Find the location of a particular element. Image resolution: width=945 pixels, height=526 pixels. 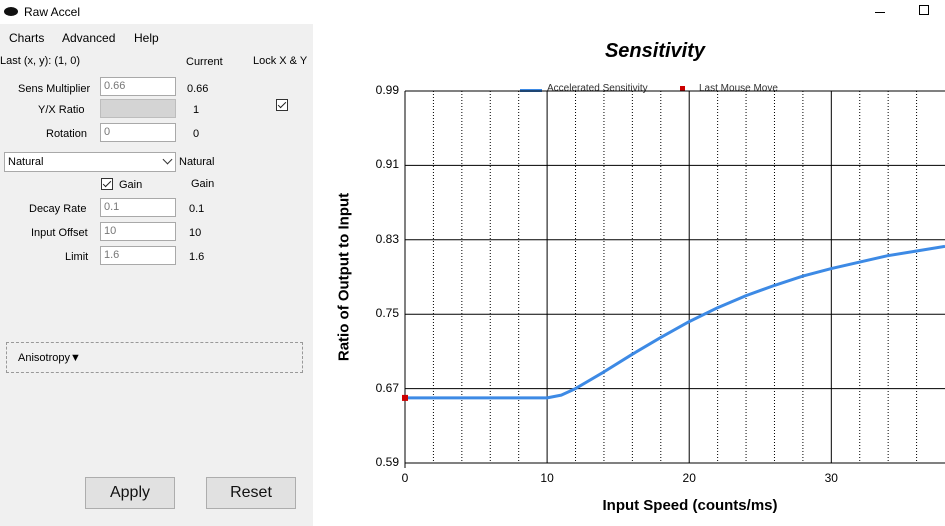

last-mouse-move-point is located at coordinates (405, 397).